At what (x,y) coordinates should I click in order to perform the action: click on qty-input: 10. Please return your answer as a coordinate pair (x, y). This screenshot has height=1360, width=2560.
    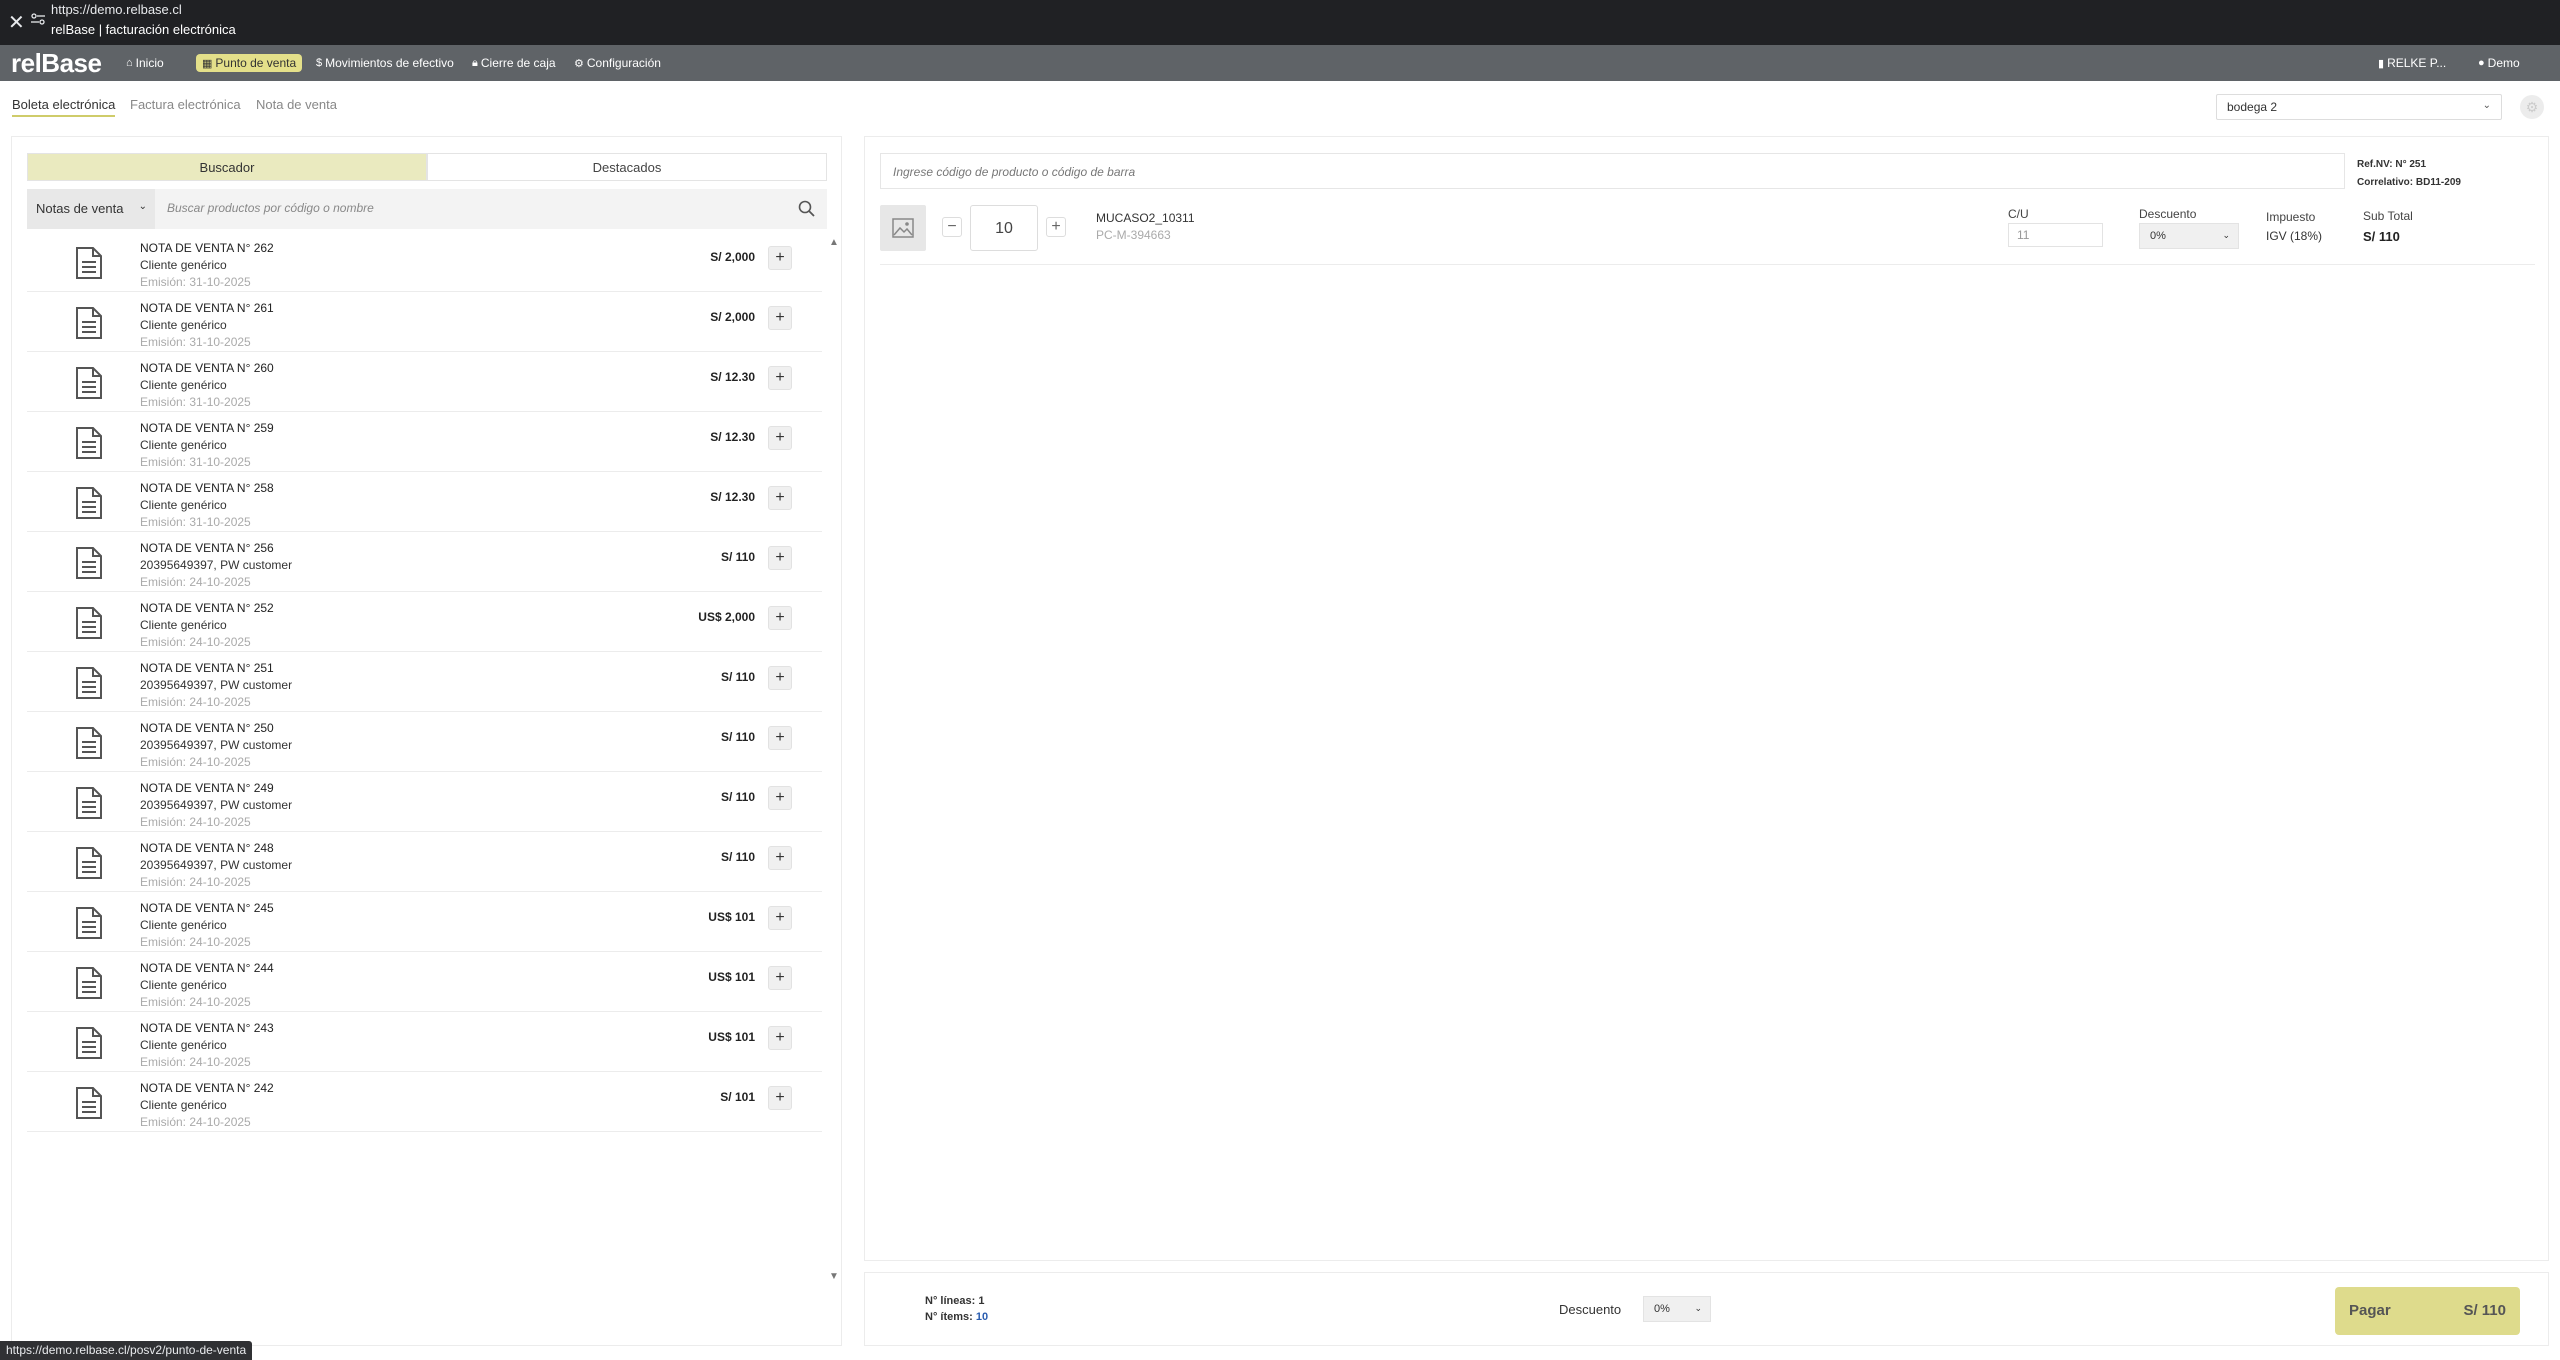
    Looking at the image, I should click on (1004, 228).